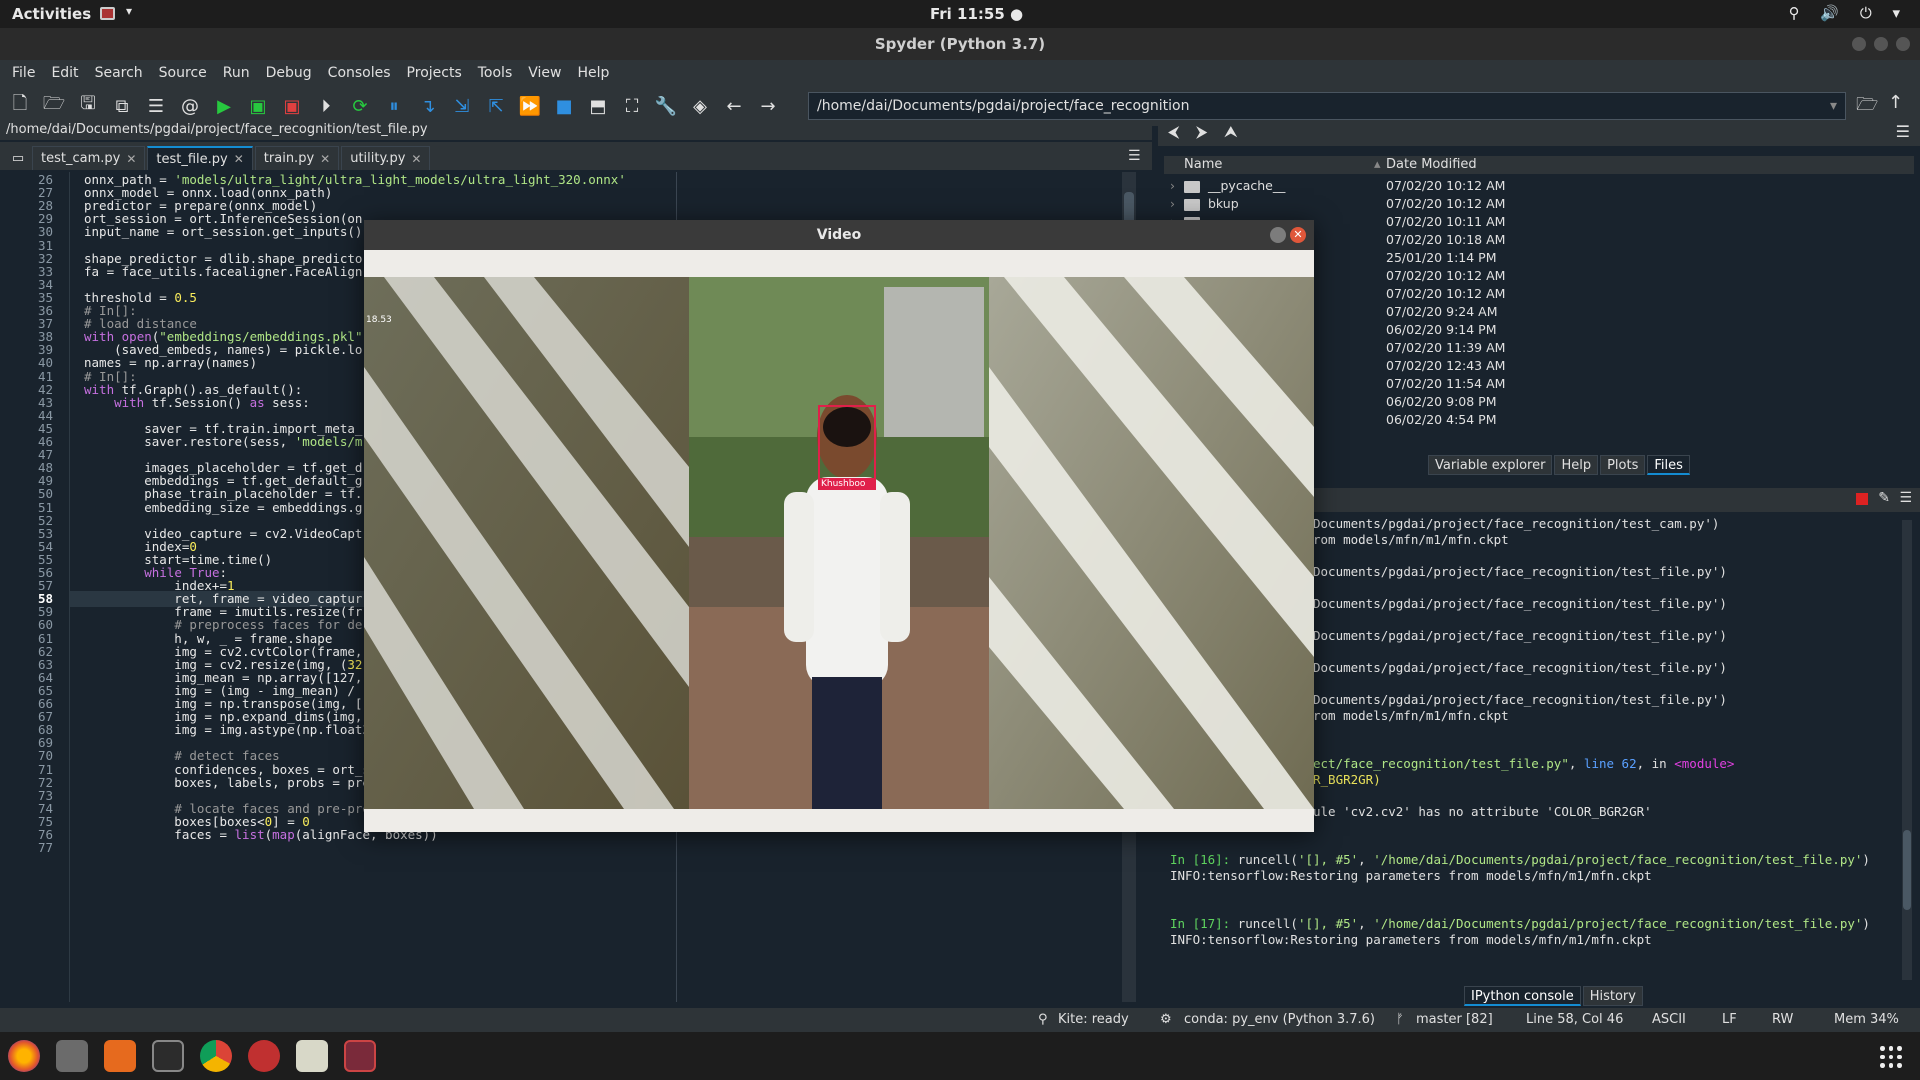 This screenshot has width=1920, height=1080. I want to click on new-file-icon: 🗋, so click(20, 105).